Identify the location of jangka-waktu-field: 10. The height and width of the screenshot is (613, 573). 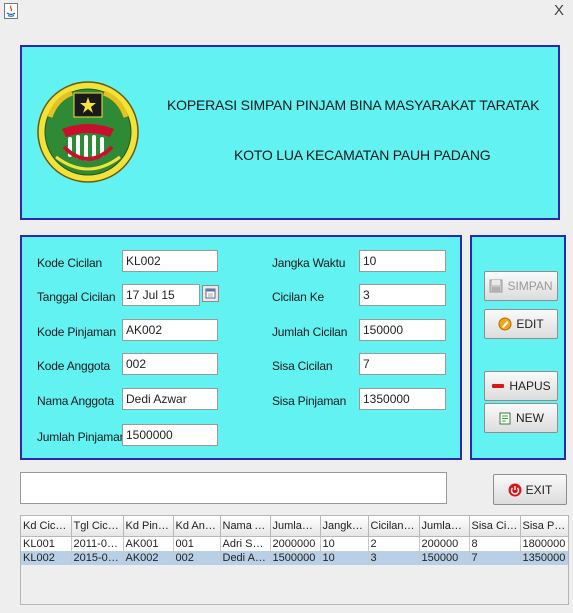
(402, 261).